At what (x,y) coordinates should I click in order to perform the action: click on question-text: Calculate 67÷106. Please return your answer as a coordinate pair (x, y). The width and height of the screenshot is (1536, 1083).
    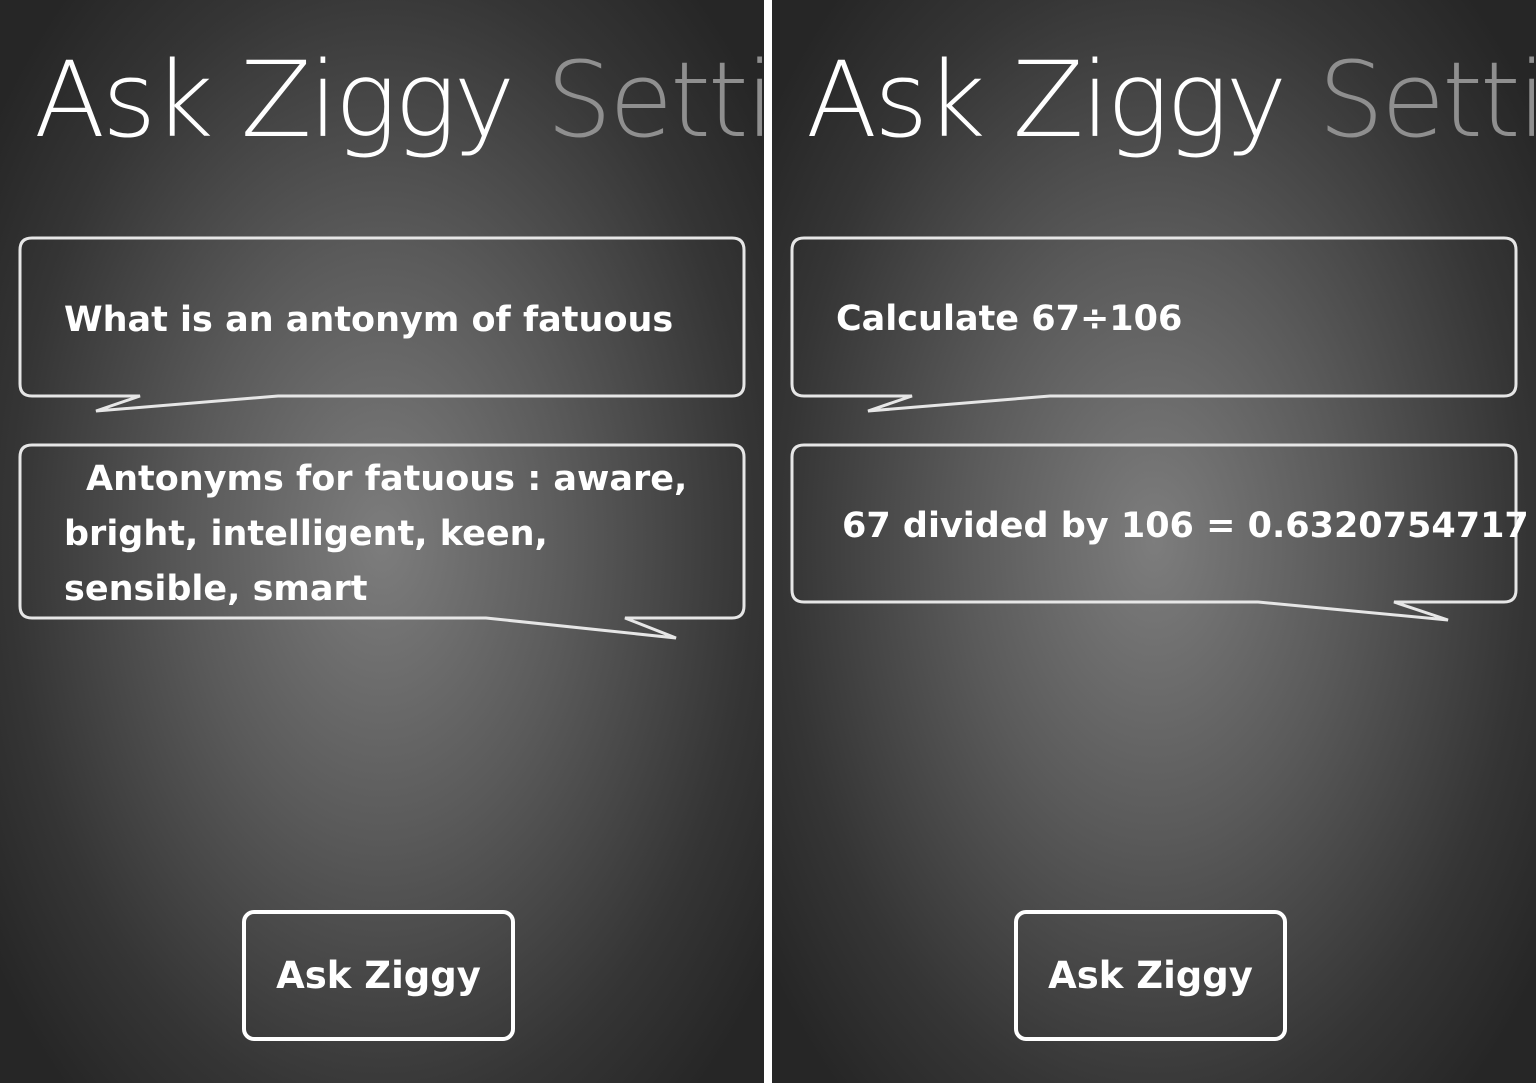
    Looking at the image, I should click on (1009, 319).